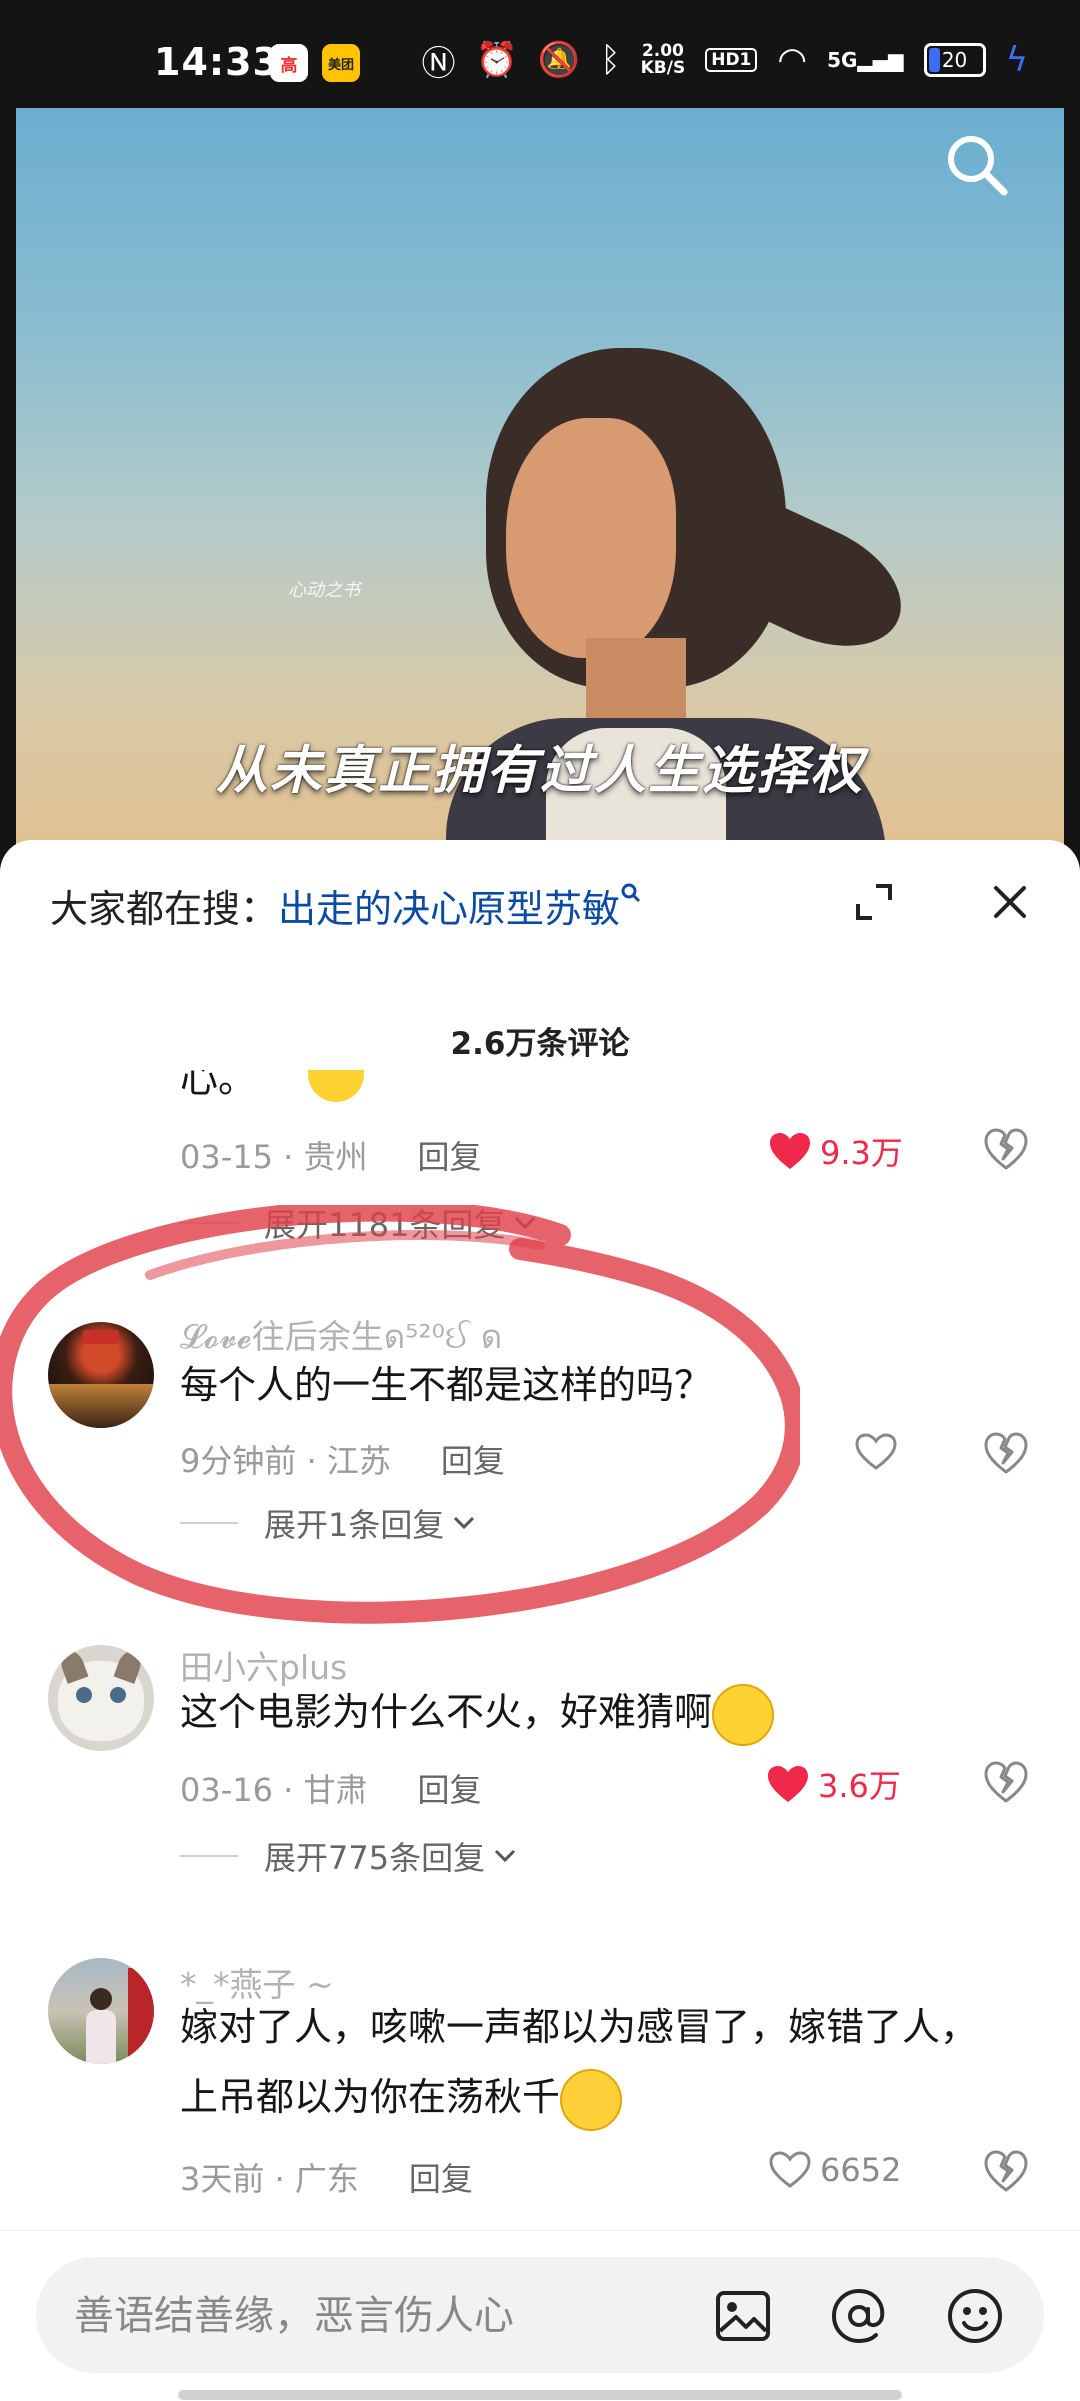 The height and width of the screenshot is (2401, 1080). Describe the element at coordinates (272, 1090) in the screenshot. I see `comment-text: 心。` at that location.